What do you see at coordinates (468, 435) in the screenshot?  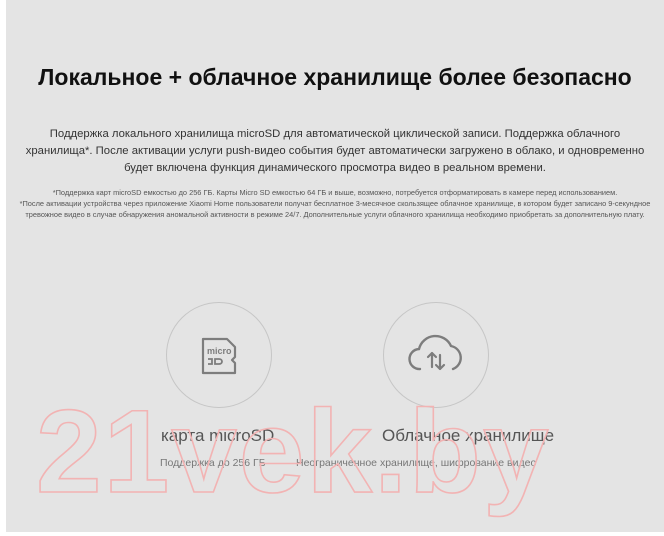 I see `cloud-title: Облачное хранилище` at bounding box center [468, 435].